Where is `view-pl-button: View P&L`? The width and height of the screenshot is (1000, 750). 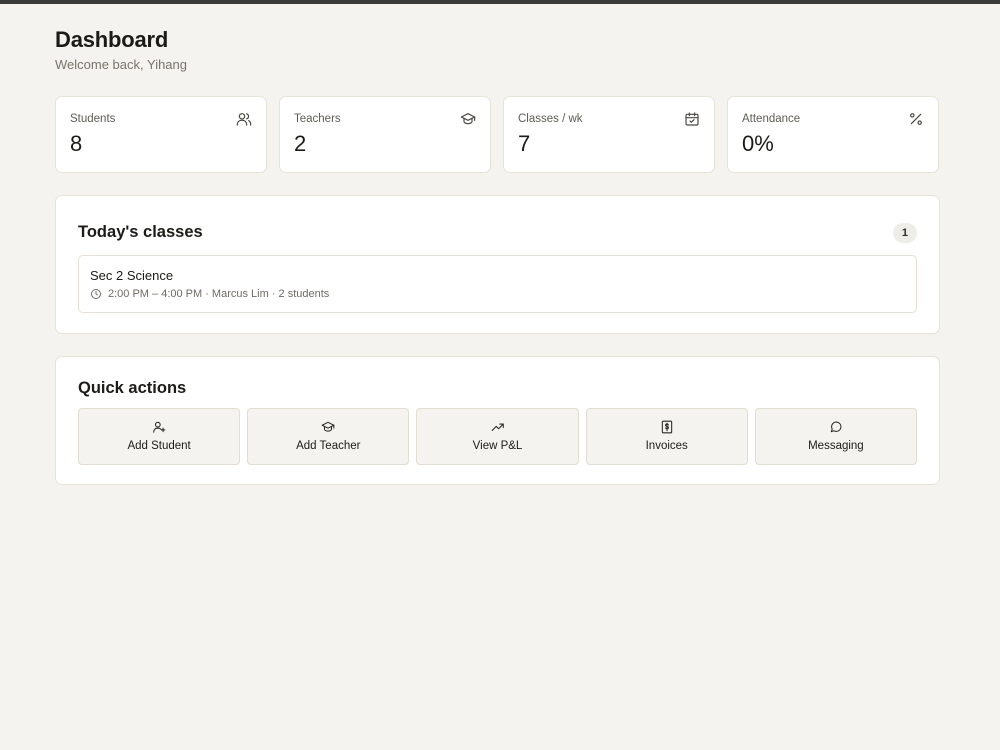 view-pl-button: View P&L is located at coordinates (497, 436).